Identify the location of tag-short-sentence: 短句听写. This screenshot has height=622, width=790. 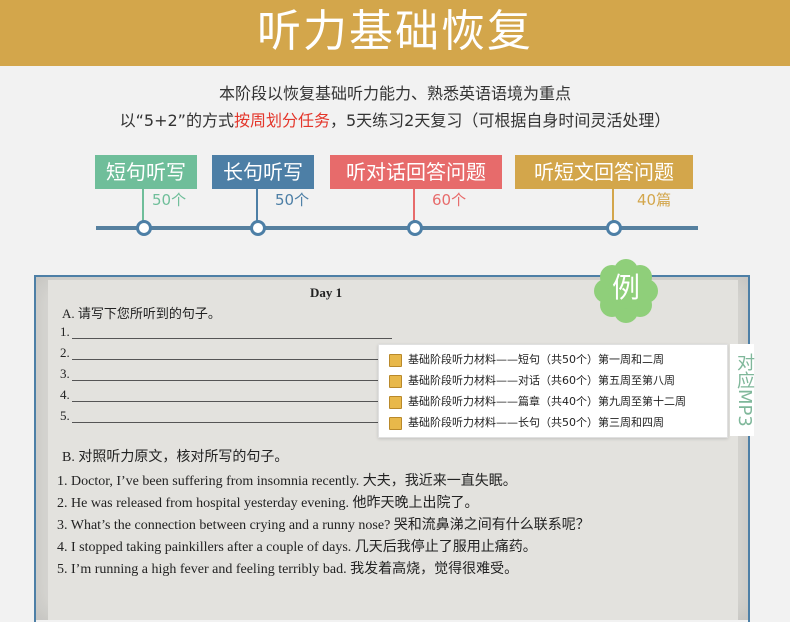
(146, 172).